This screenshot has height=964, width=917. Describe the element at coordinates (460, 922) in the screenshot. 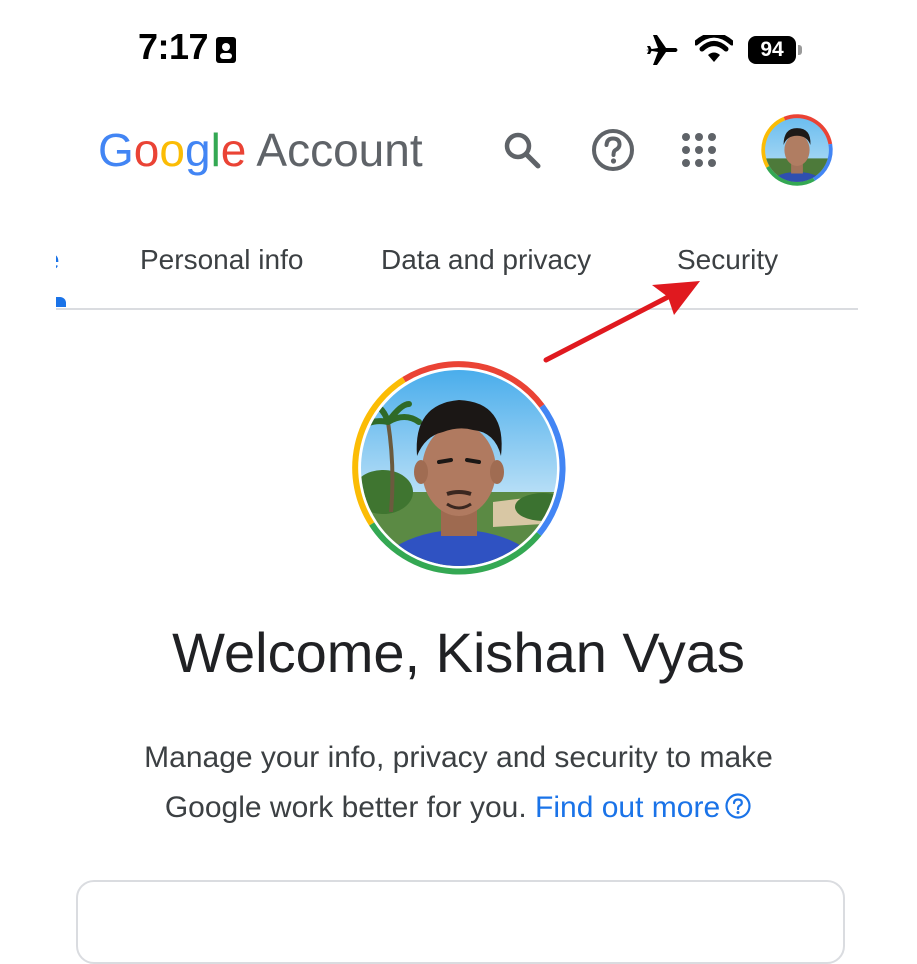

I see `content-card` at that location.